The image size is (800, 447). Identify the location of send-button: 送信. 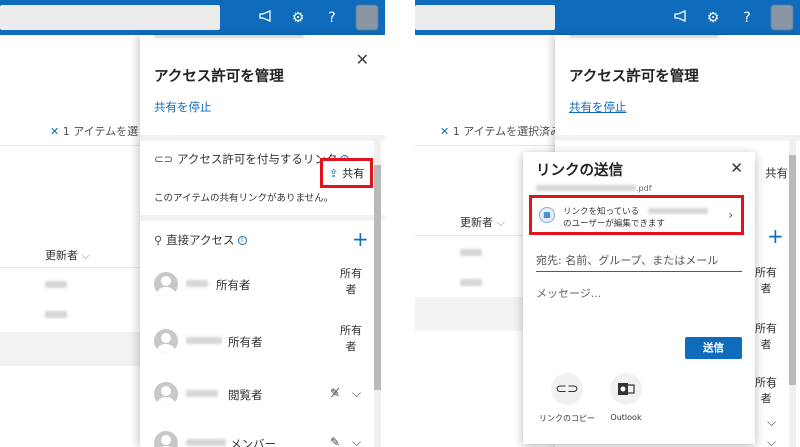
(713, 348).